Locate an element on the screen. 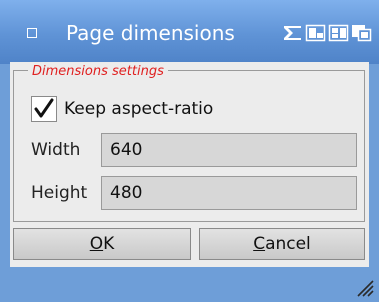 The width and height of the screenshot is (379, 302). keep-aspect-label: Keep aspect-ratio is located at coordinates (138, 109).